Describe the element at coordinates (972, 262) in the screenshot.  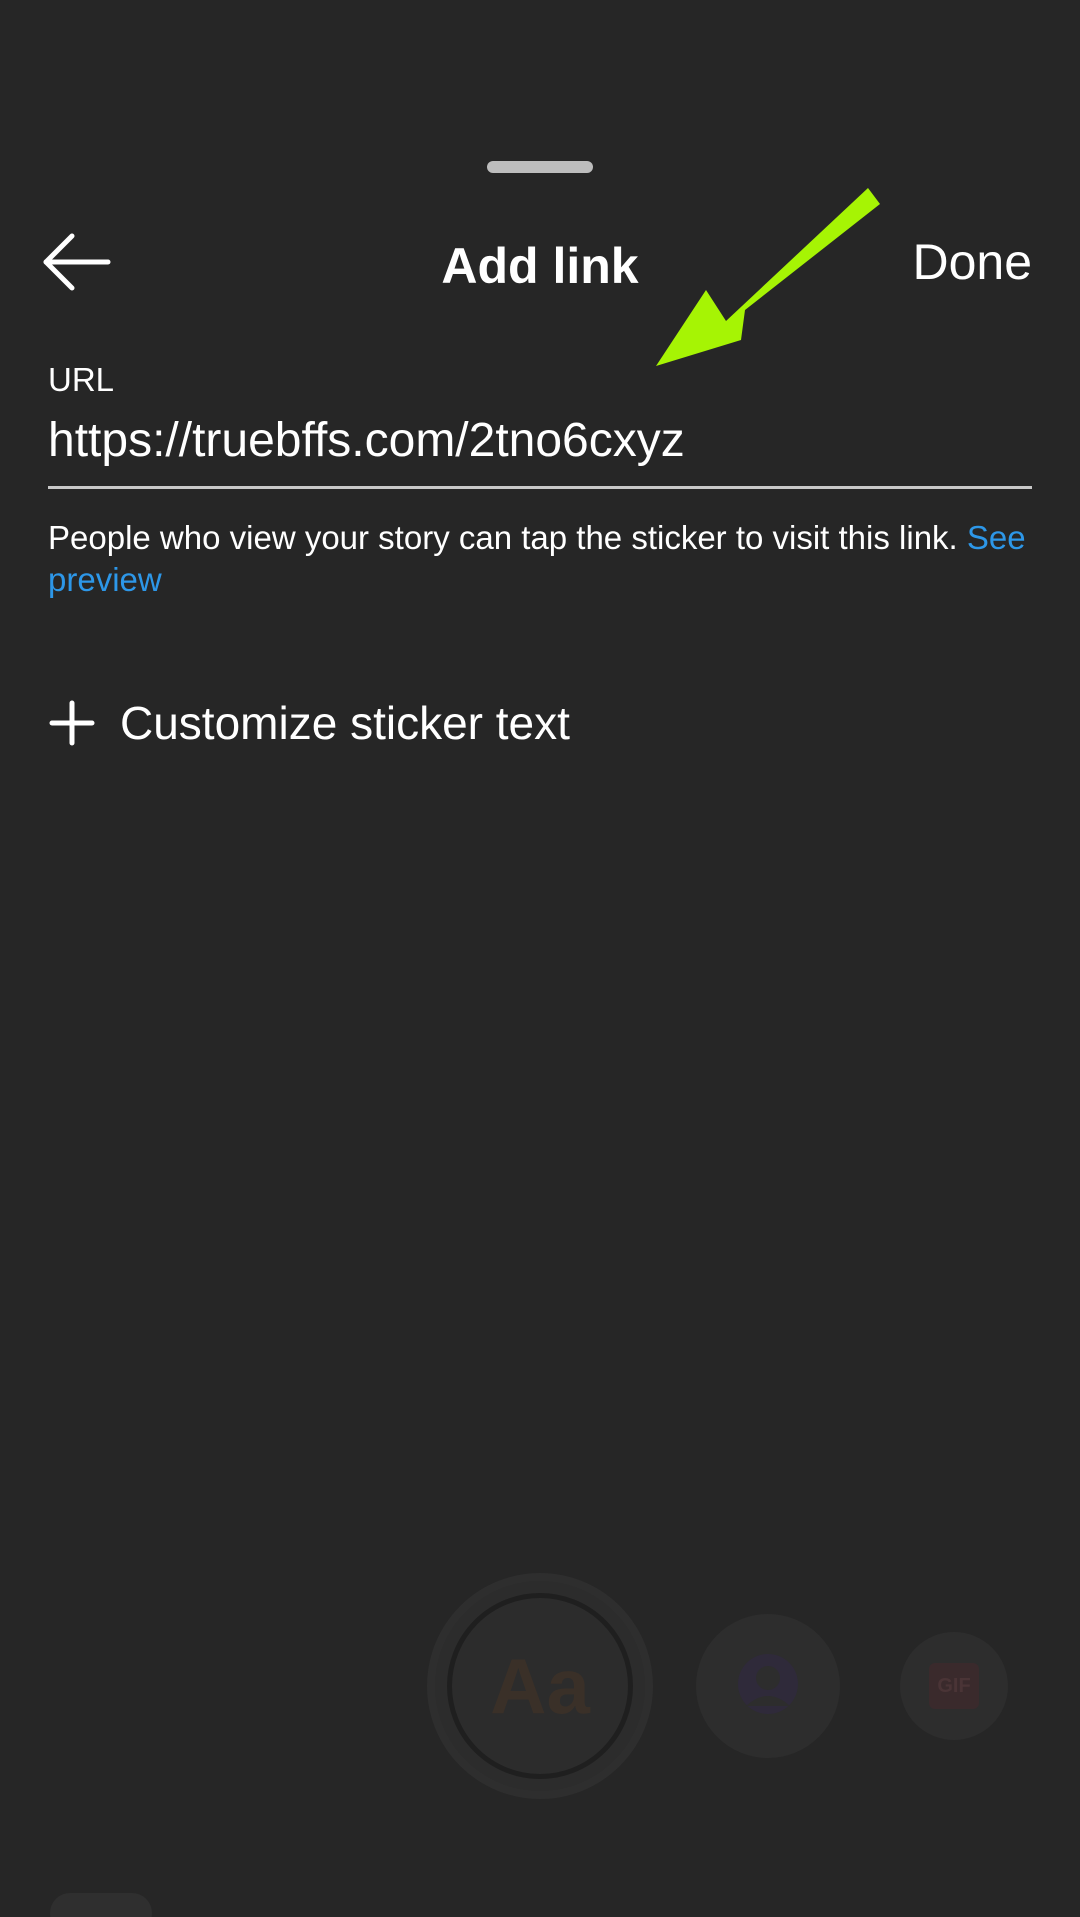
I see `done-button: Done` at that location.